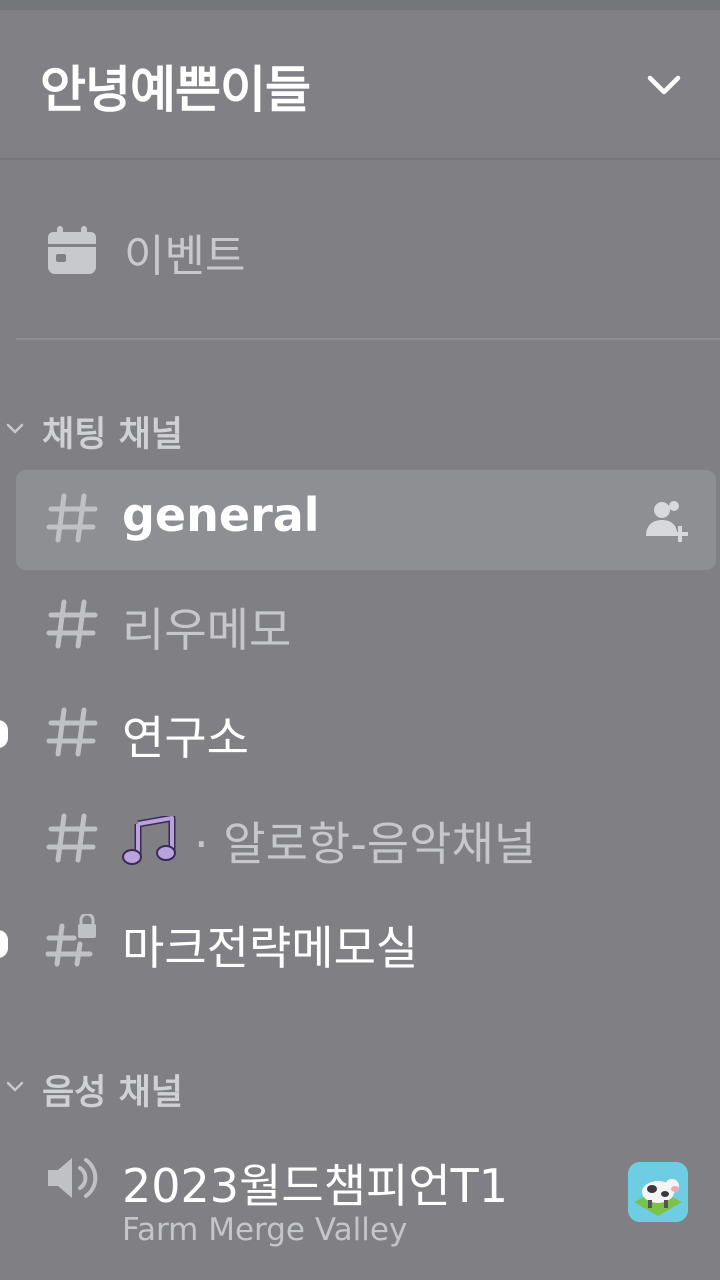  Describe the element at coordinates (368, 339) in the screenshot. I see `divider` at that location.